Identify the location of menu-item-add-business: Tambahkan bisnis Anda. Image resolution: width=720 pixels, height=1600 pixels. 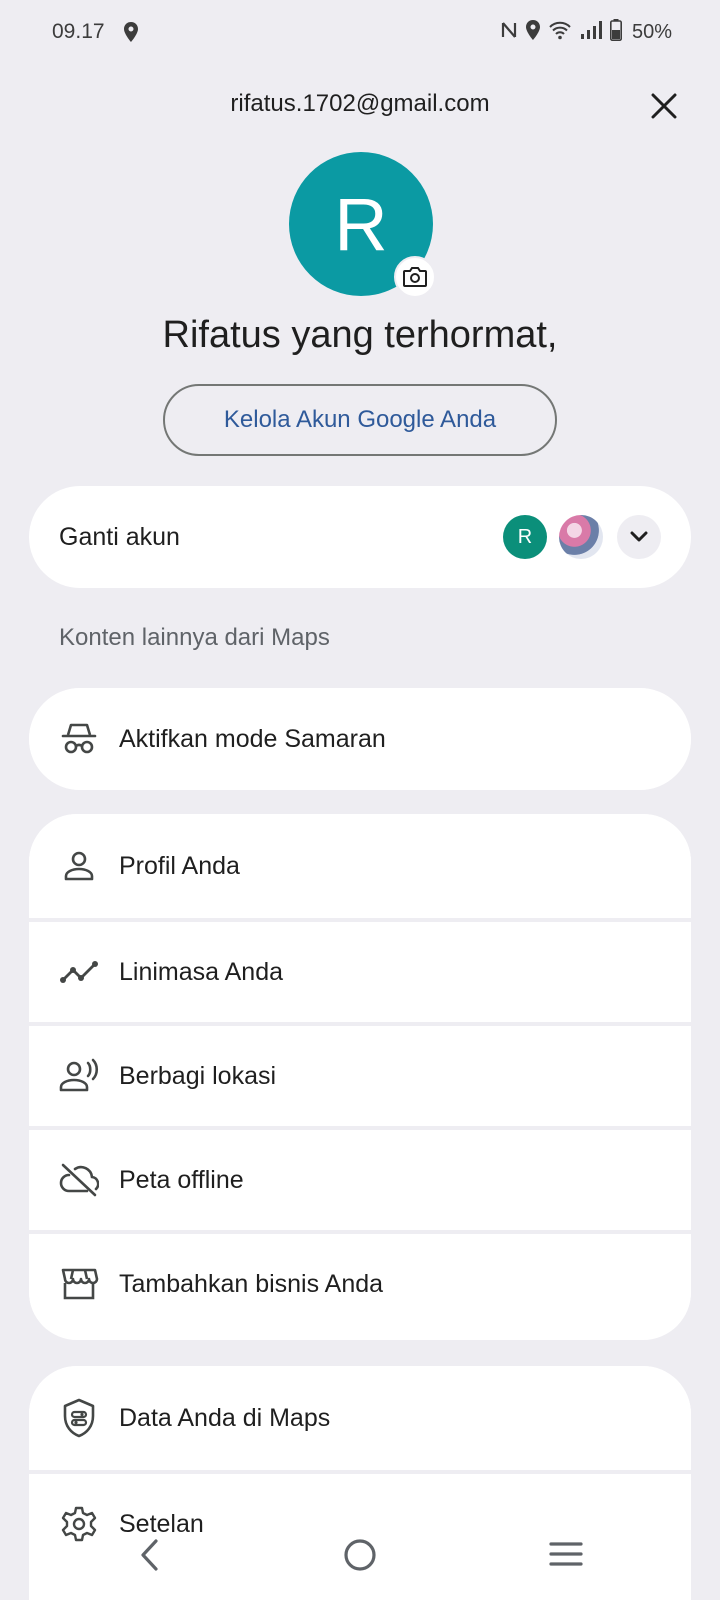
(360, 1282).